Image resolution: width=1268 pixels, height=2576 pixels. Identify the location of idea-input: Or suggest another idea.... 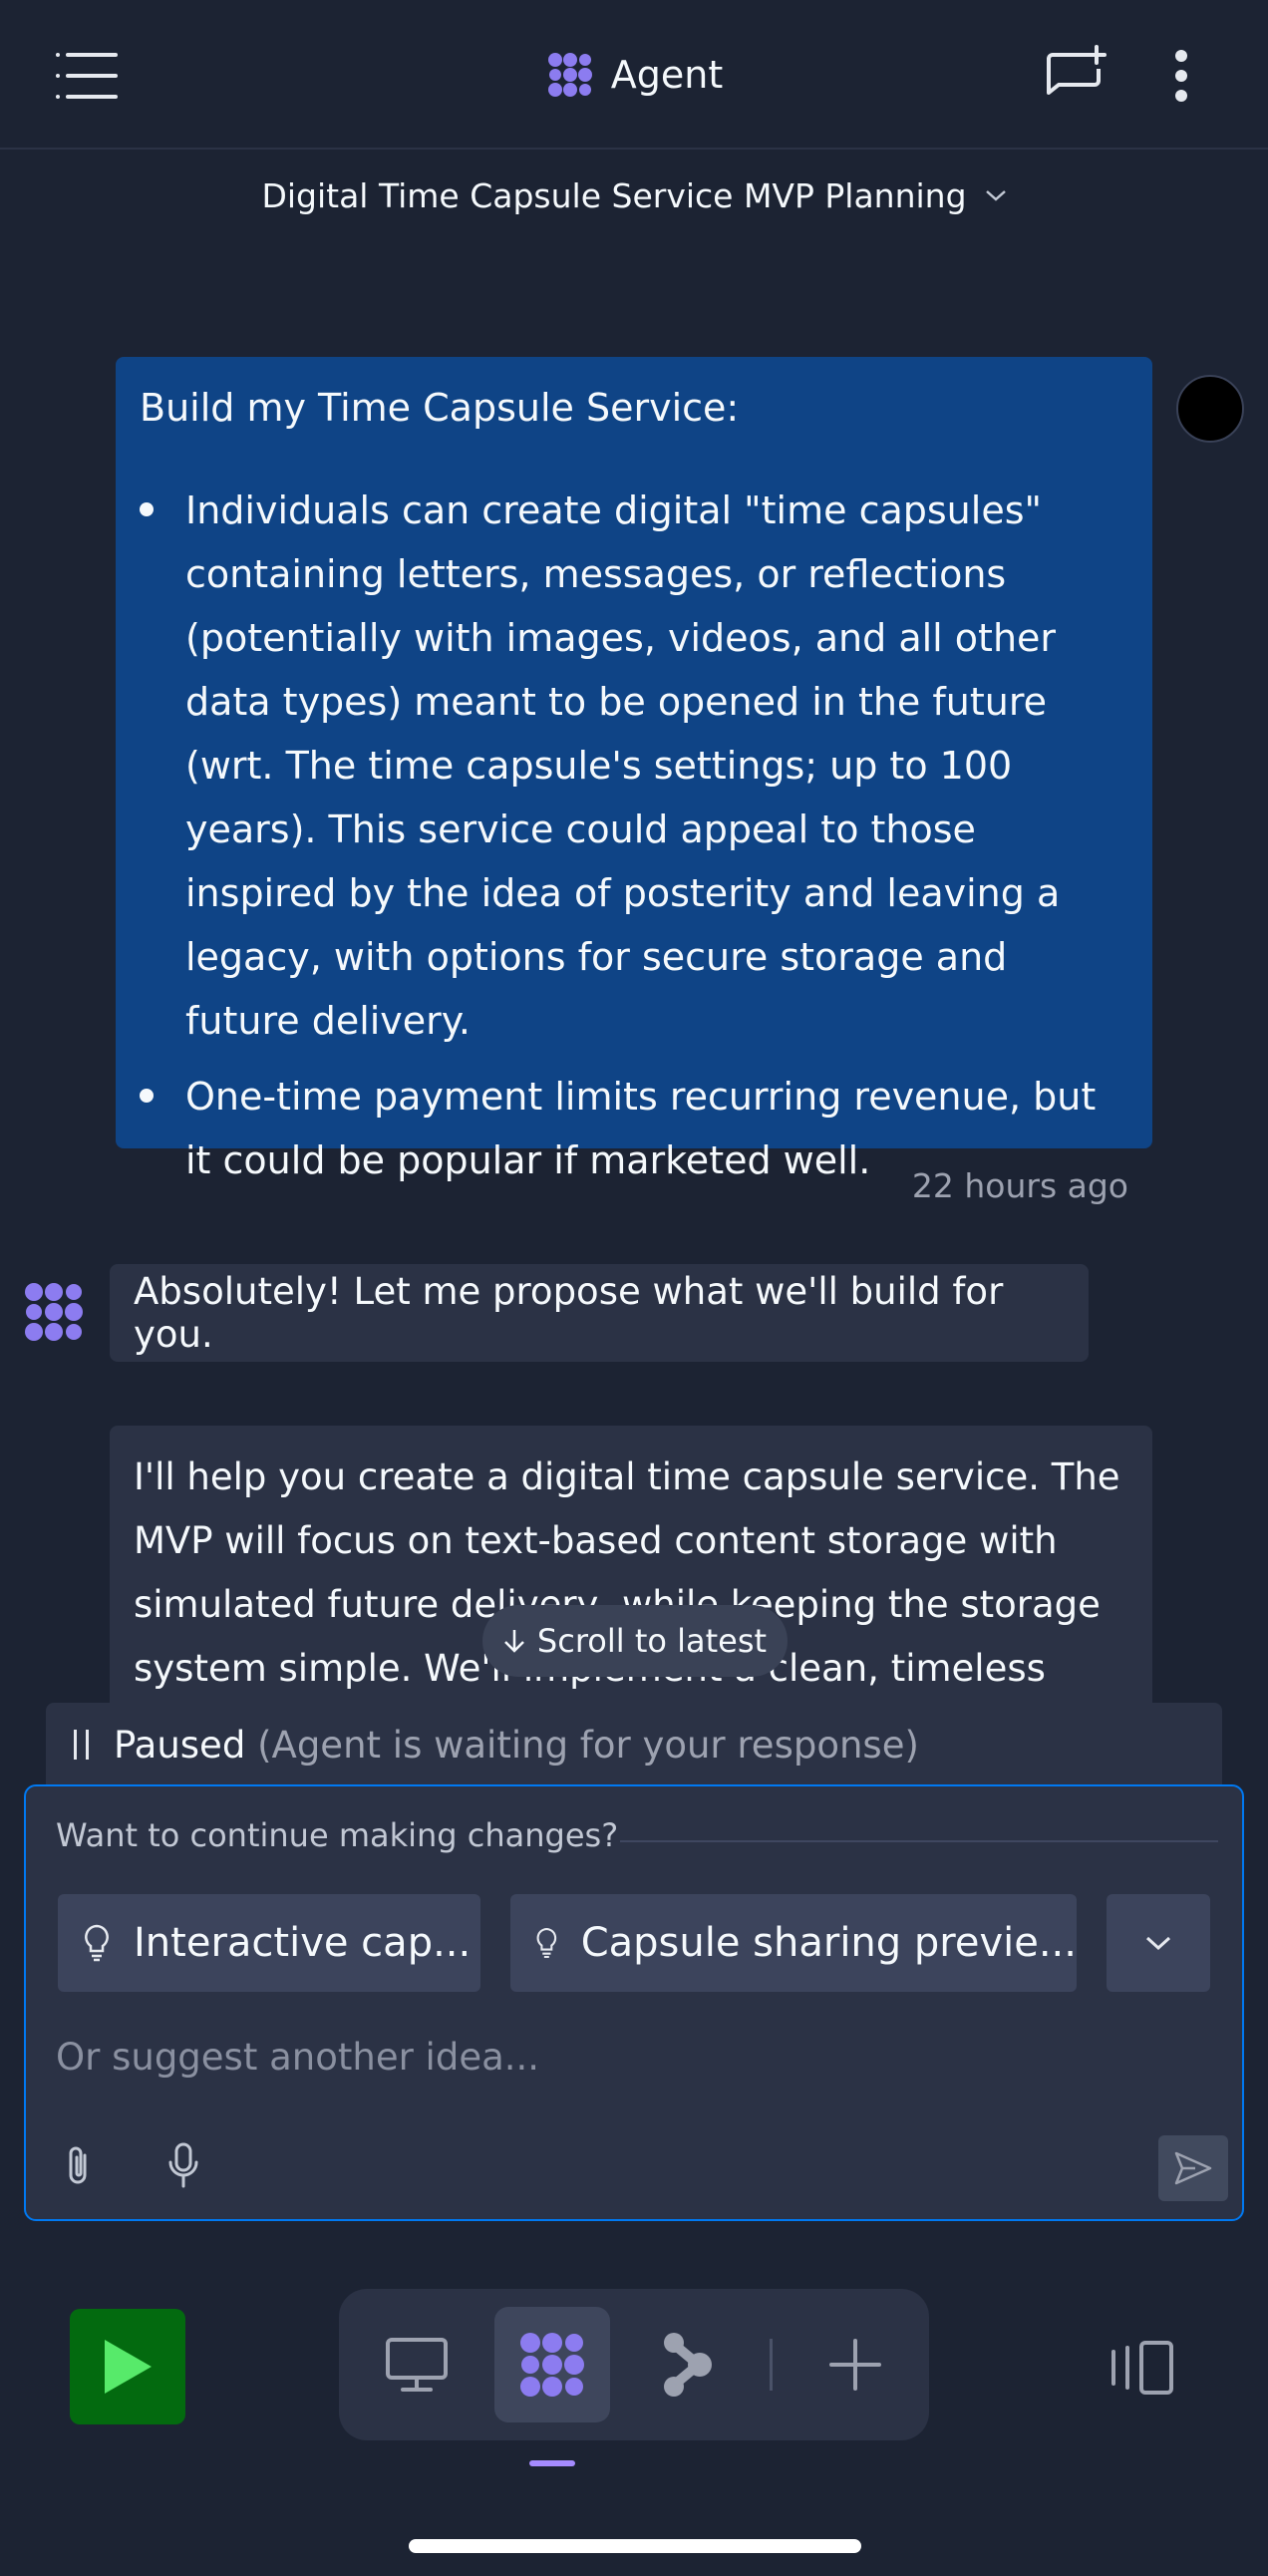
(604, 2057).